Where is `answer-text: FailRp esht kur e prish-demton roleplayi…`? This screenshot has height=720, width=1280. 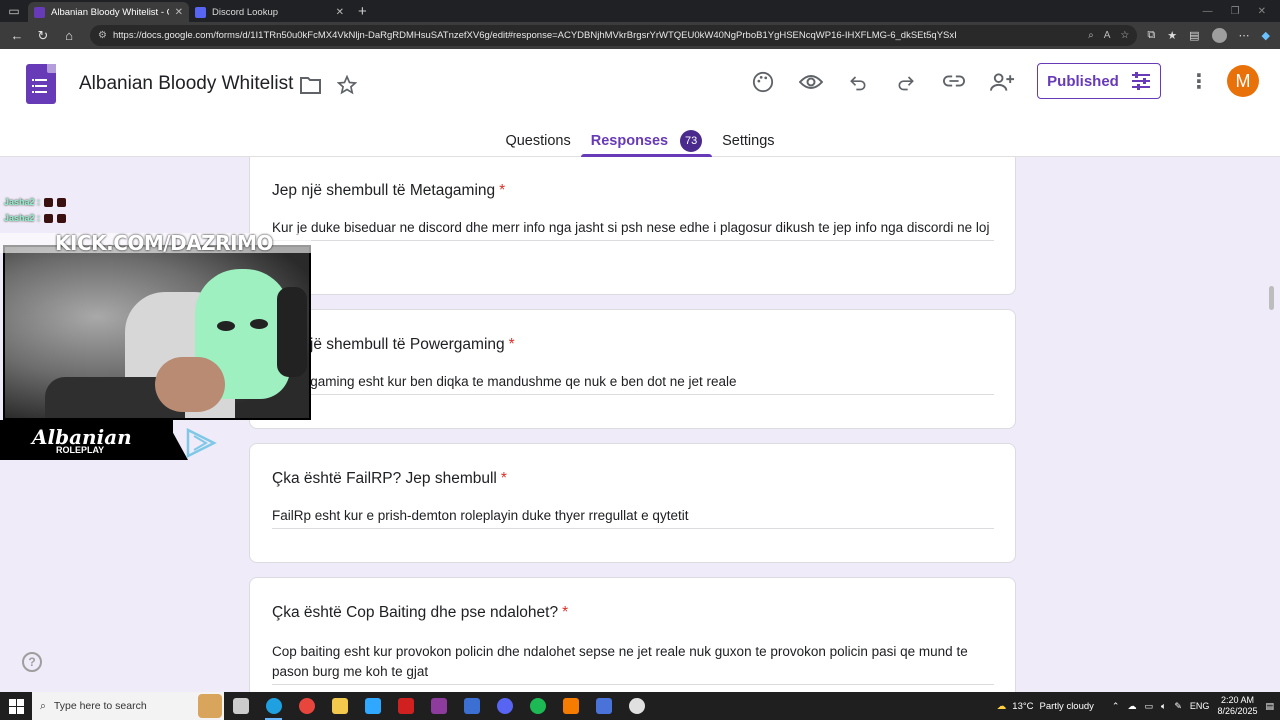 answer-text: FailRp esht kur e prish-demton roleplayi… is located at coordinates (633, 517).